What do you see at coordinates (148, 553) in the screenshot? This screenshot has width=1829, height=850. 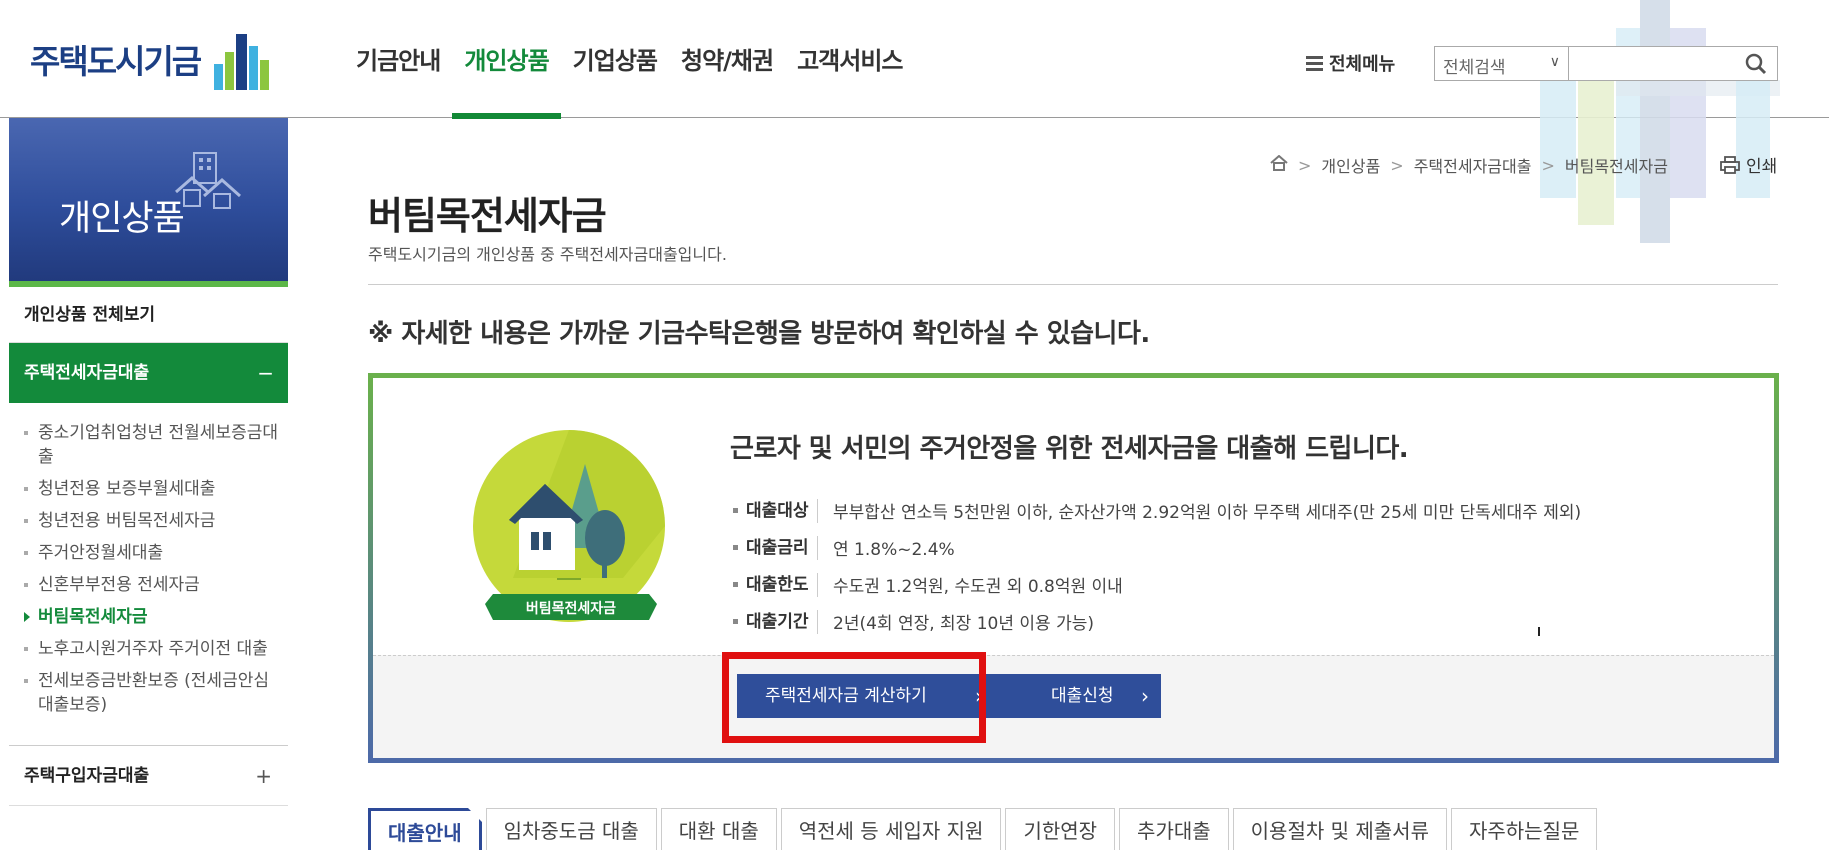 I see `left-nav-sub-item: 주거안정월세대출` at bounding box center [148, 553].